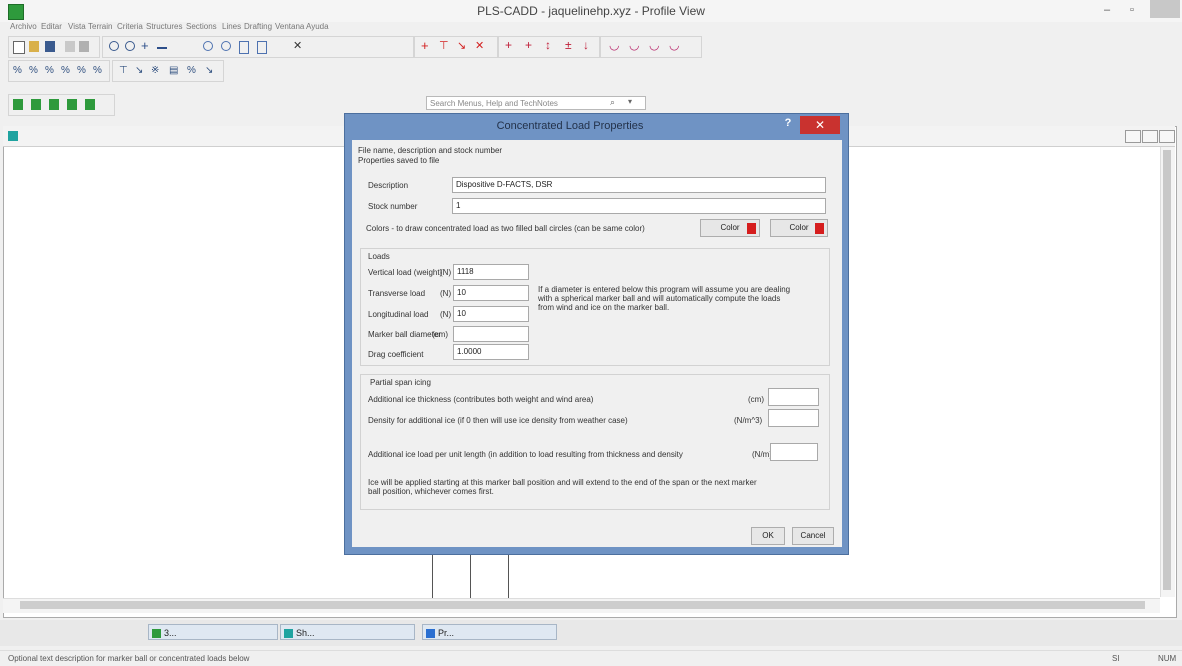  I want to click on menu-editar: Editar, so click(51, 26).